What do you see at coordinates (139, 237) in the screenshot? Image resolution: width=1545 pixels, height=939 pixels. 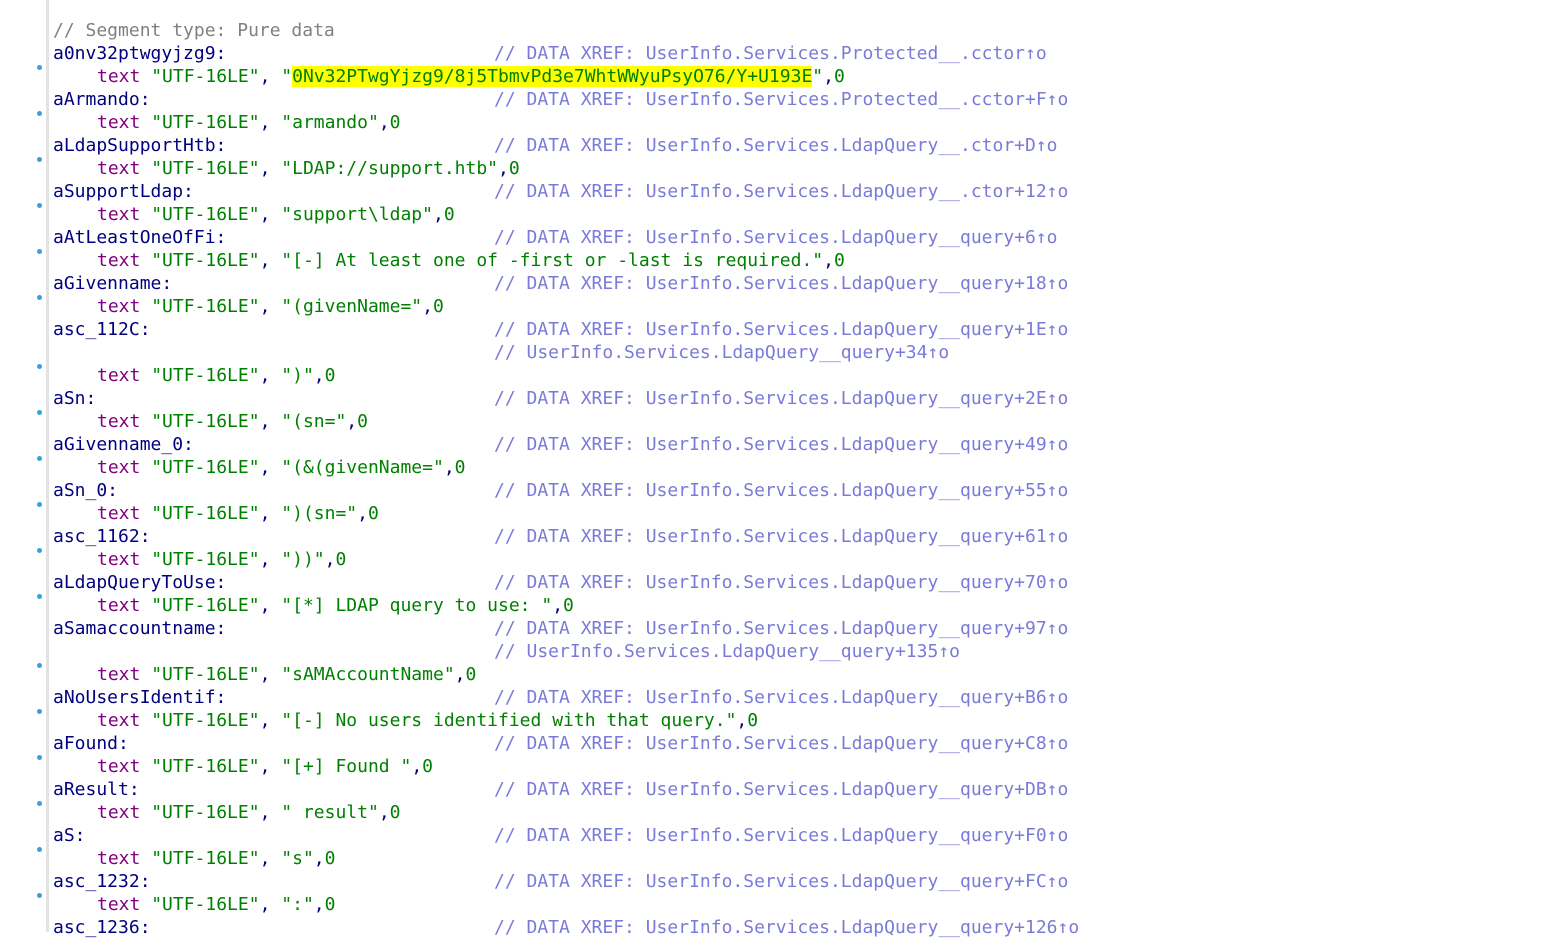 I see `data-label: aAtLeastOneOfFi:` at bounding box center [139, 237].